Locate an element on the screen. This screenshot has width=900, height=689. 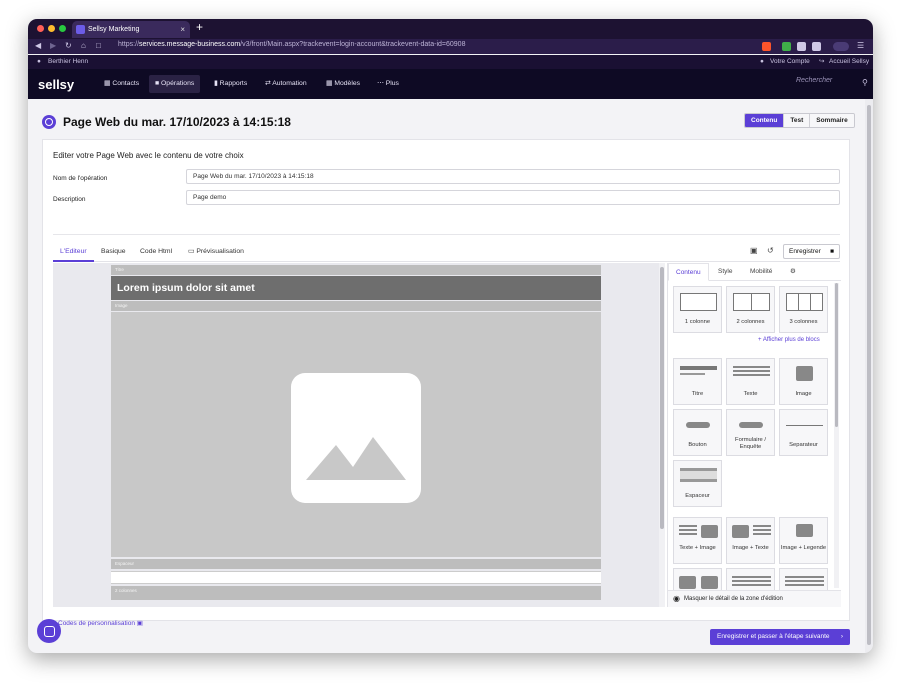
browser-tabbar: Sellsy Marketing × + is located at coordinates (450, 29).